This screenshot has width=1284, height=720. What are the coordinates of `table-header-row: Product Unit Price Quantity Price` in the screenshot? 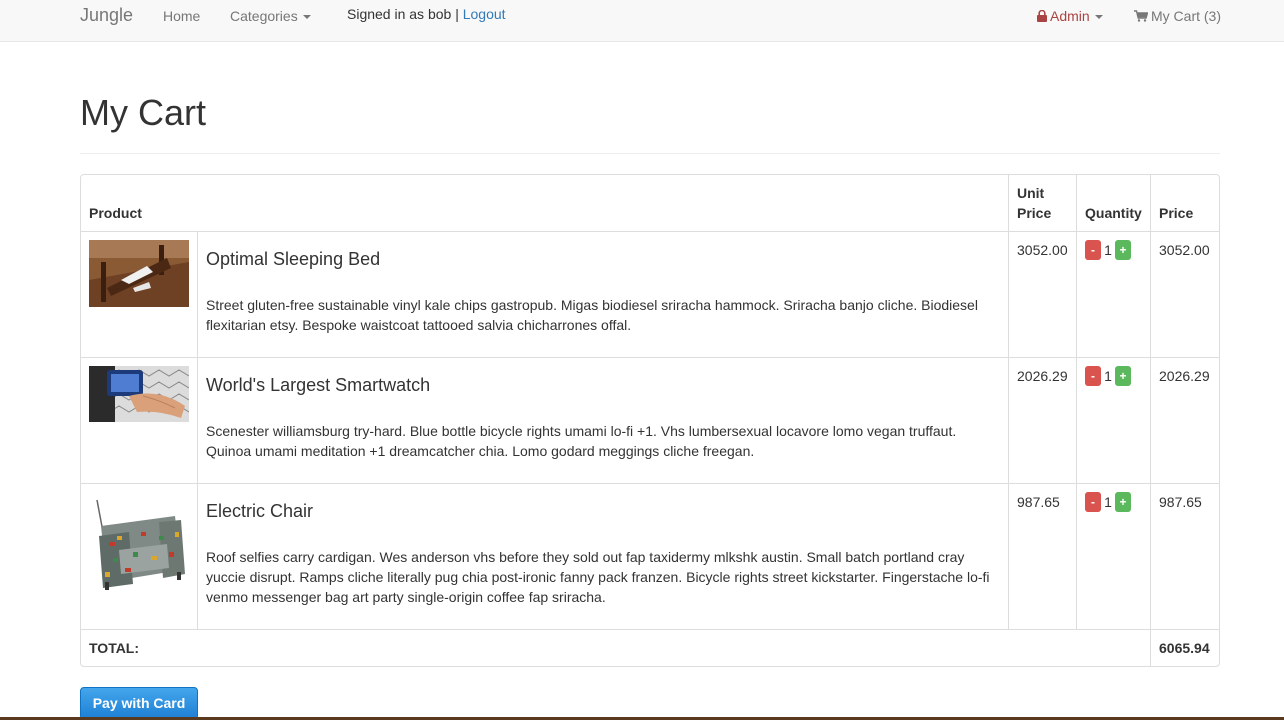 It's located at (650, 203).